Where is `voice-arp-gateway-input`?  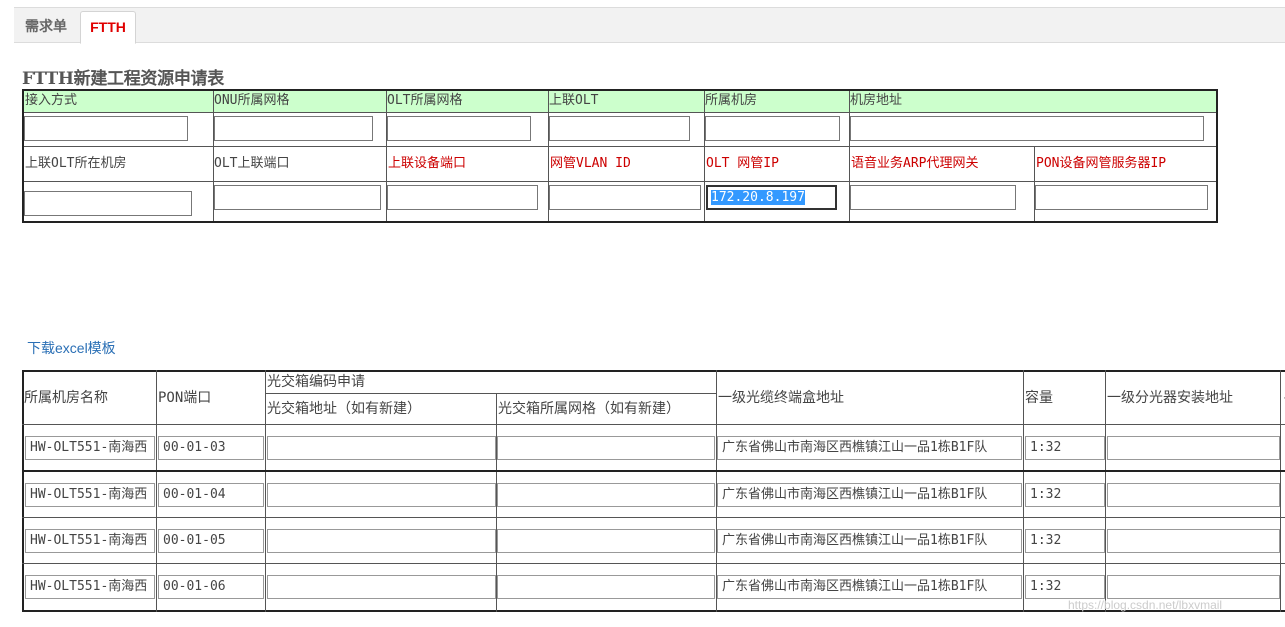
voice-arp-gateway-input is located at coordinates (933, 197).